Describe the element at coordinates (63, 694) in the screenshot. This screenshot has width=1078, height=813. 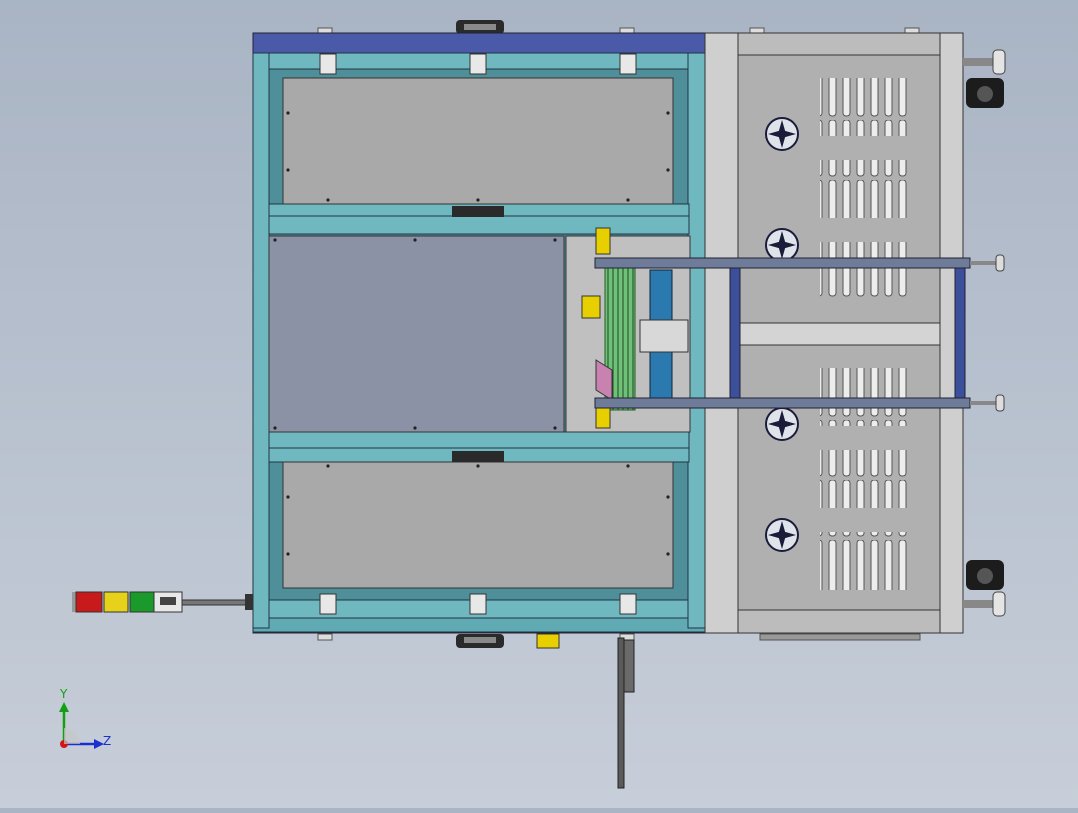
I see `triad-y-label: Y` at that location.